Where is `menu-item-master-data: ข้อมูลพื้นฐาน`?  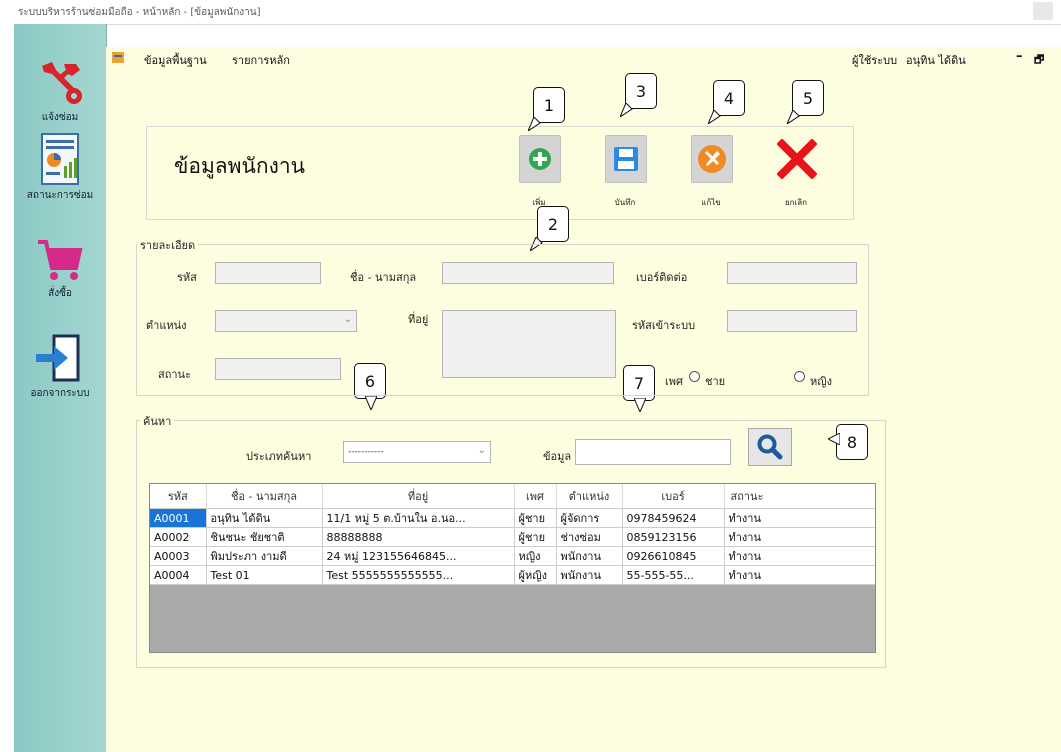
menu-item-master-data: ข้อมูลพื้นฐาน is located at coordinates (175, 60).